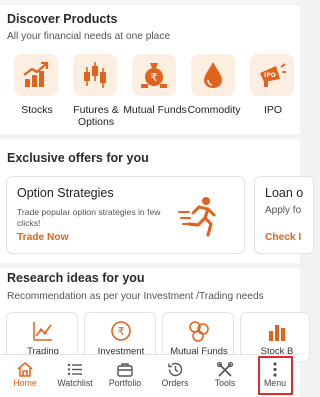 The width and height of the screenshot is (320, 397). Describe the element at coordinates (76, 278) in the screenshot. I see `research-title: Research ideas for you` at that location.